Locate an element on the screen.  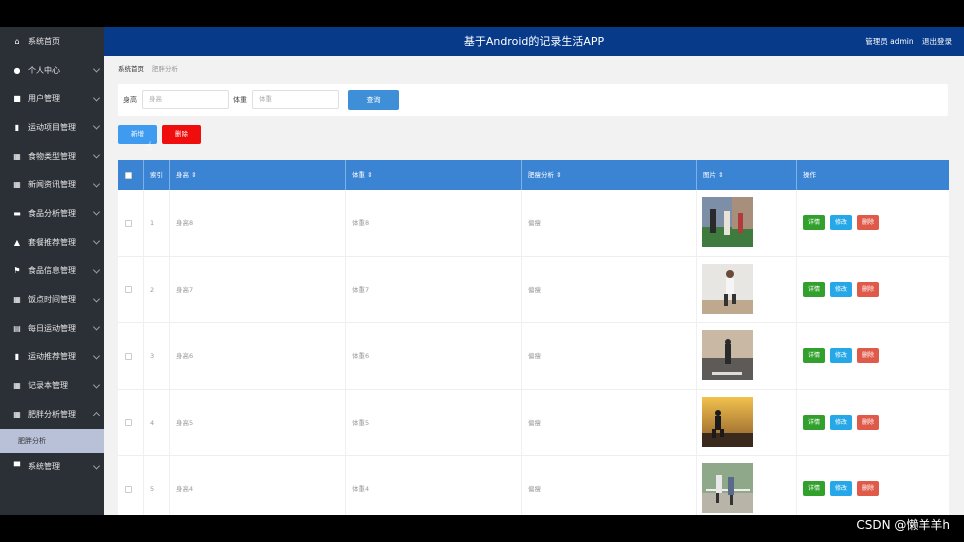
sidebar-item-label: 饭点时间管理 is located at coordinates (52, 300).